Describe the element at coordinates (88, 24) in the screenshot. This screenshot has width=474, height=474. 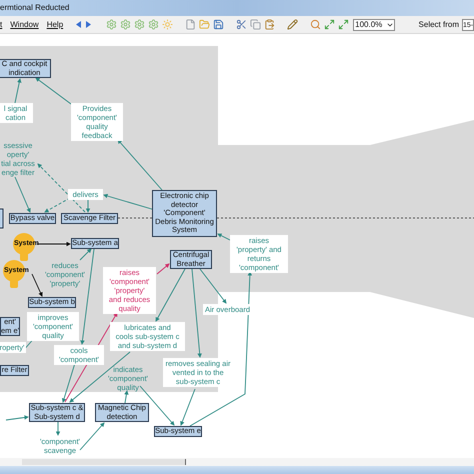
I see `forward-icon` at that location.